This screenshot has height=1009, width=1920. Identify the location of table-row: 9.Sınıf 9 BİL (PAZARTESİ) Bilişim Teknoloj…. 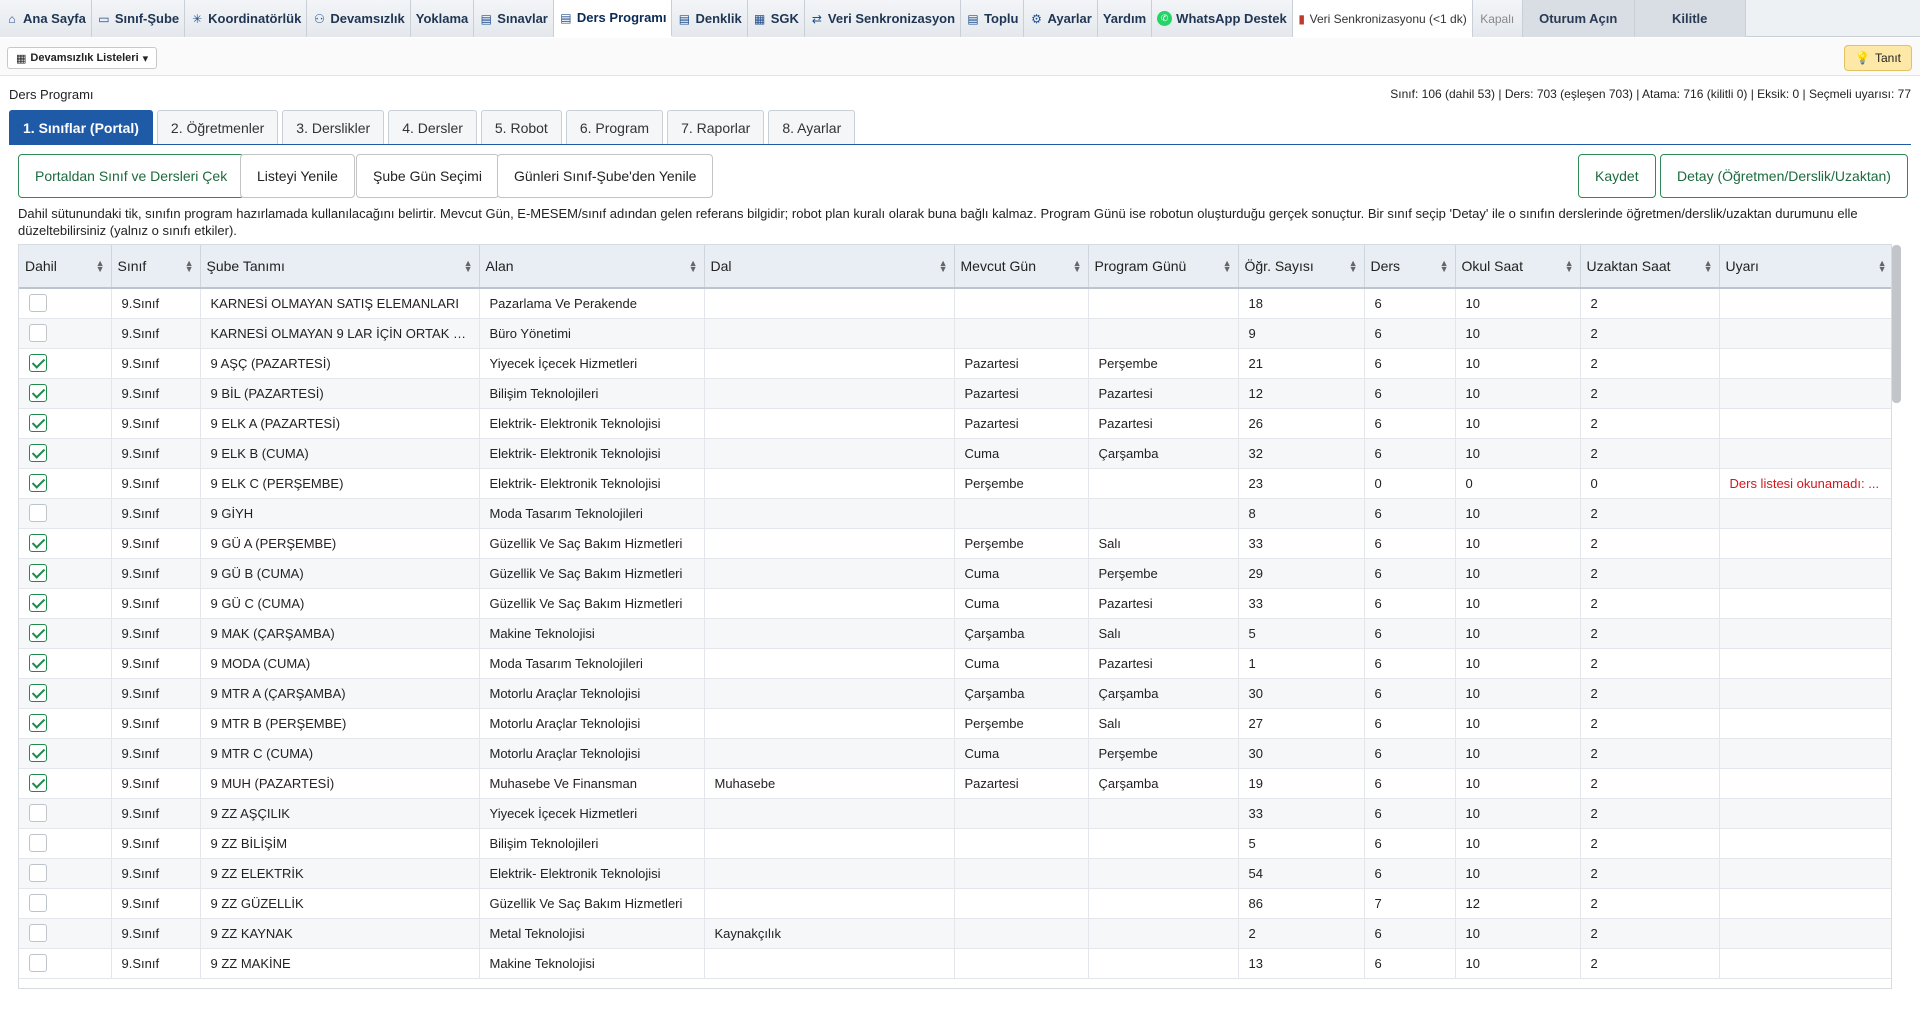
(955, 393).